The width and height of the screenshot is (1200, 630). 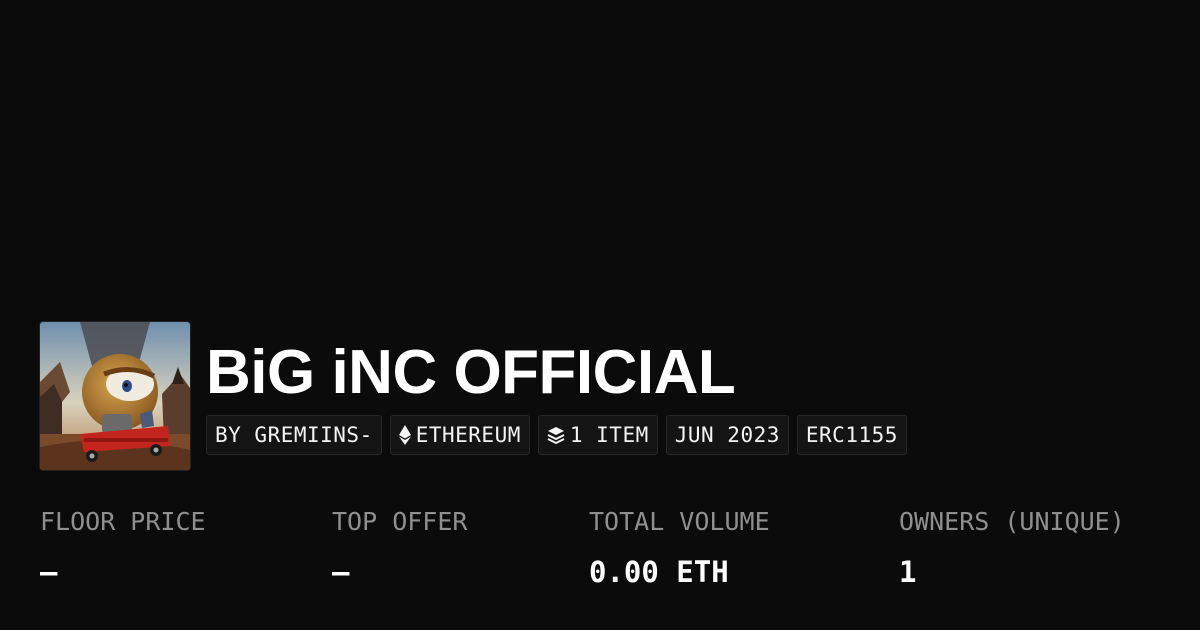 What do you see at coordinates (1012, 547) in the screenshot?
I see `owners-stat: OWNERS (UNIQUE) 1` at bounding box center [1012, 547].